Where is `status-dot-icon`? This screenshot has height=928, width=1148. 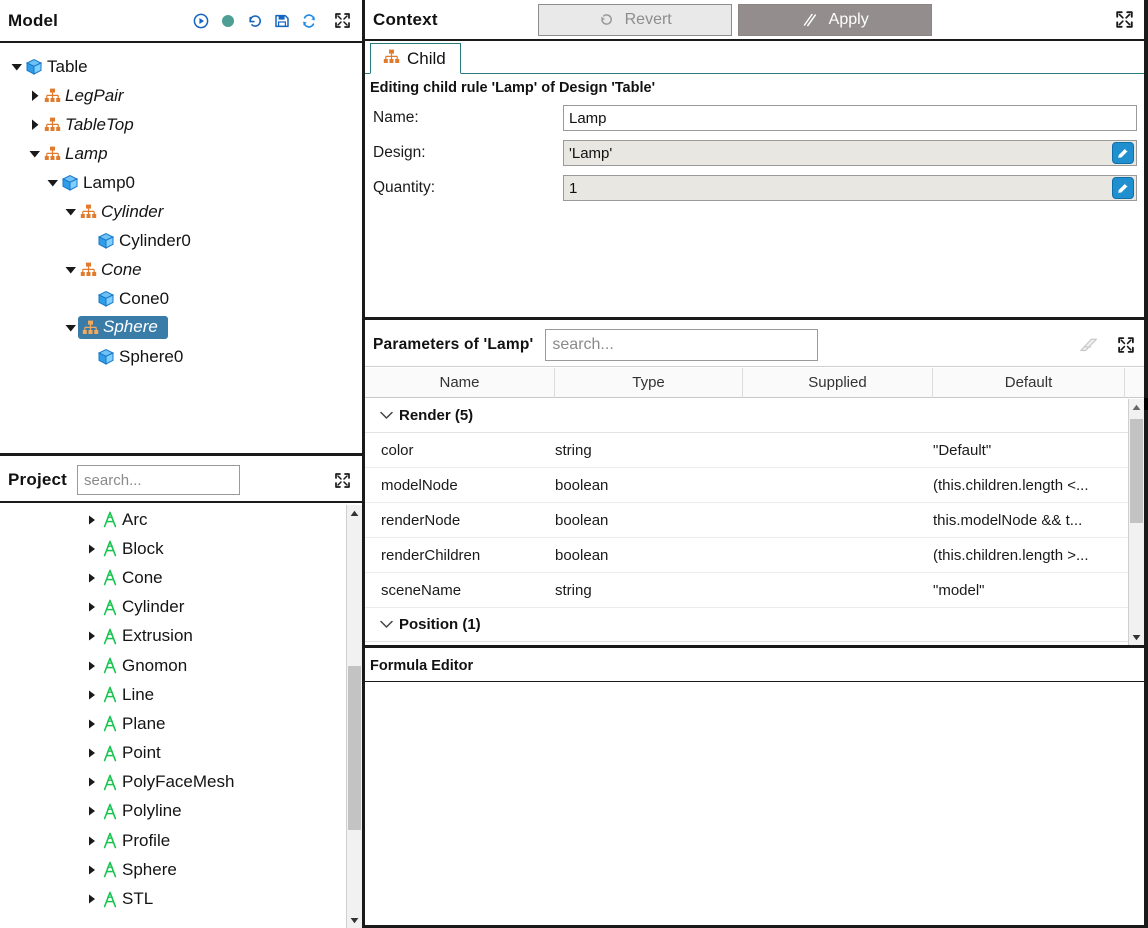
status-dot-icon is located at coordinates (228, 21).